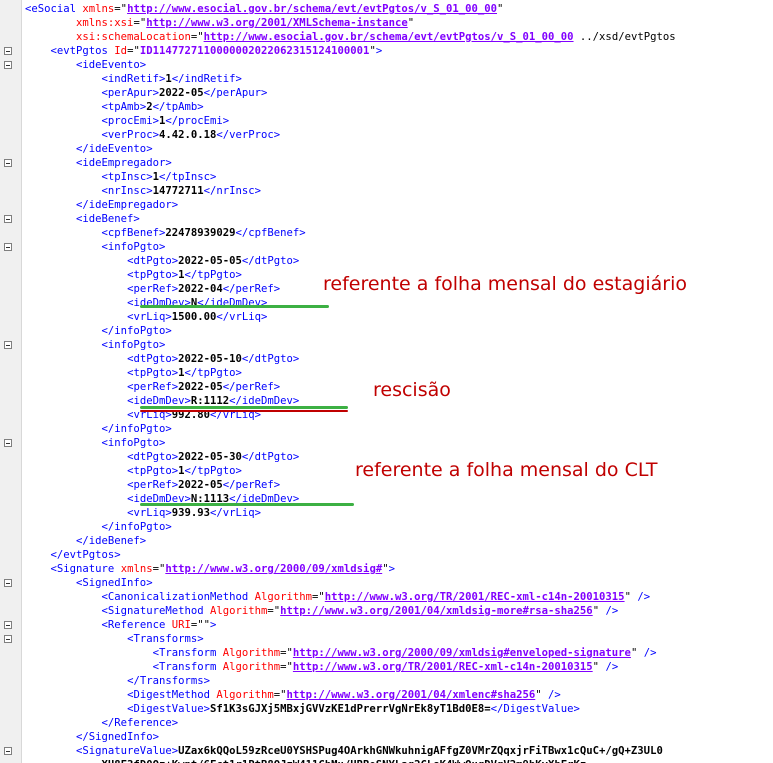  What do you see at coordinates (411, 695) in the screenshot?
I see `token-url: http://www.w3.org/2001/04/xmlenc#sha256` at bounding box center [411, 695].